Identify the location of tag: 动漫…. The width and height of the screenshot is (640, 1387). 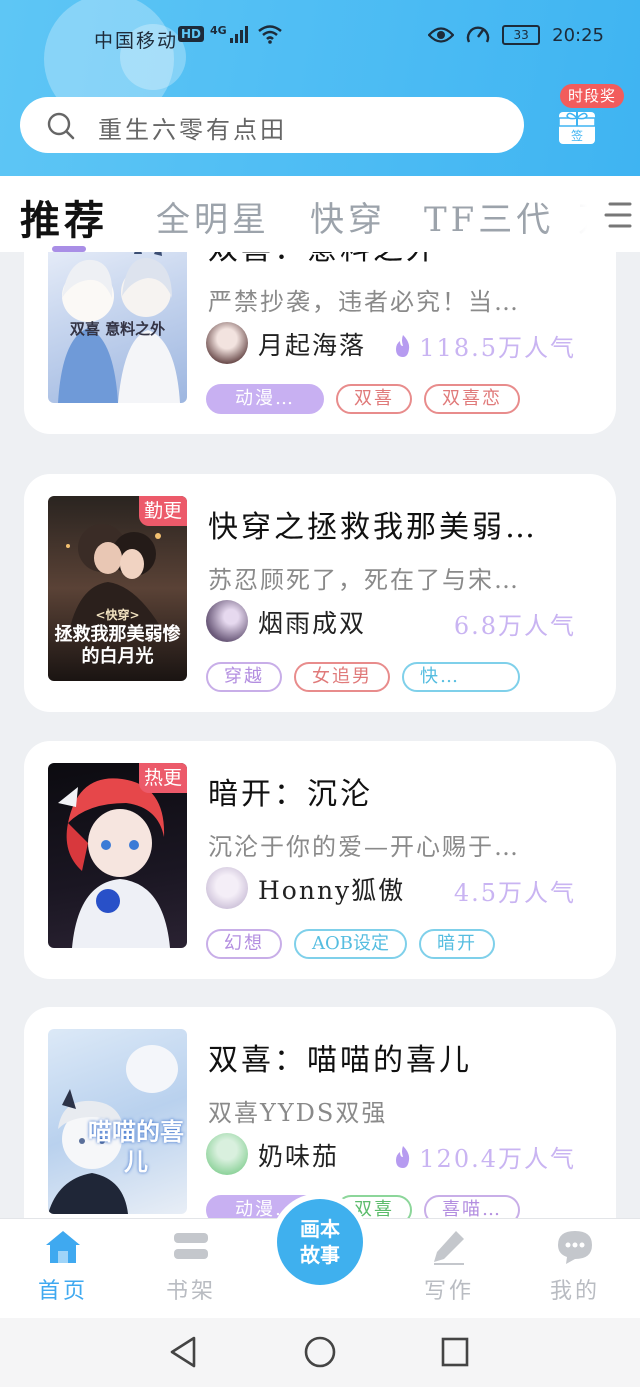
(265, 399).